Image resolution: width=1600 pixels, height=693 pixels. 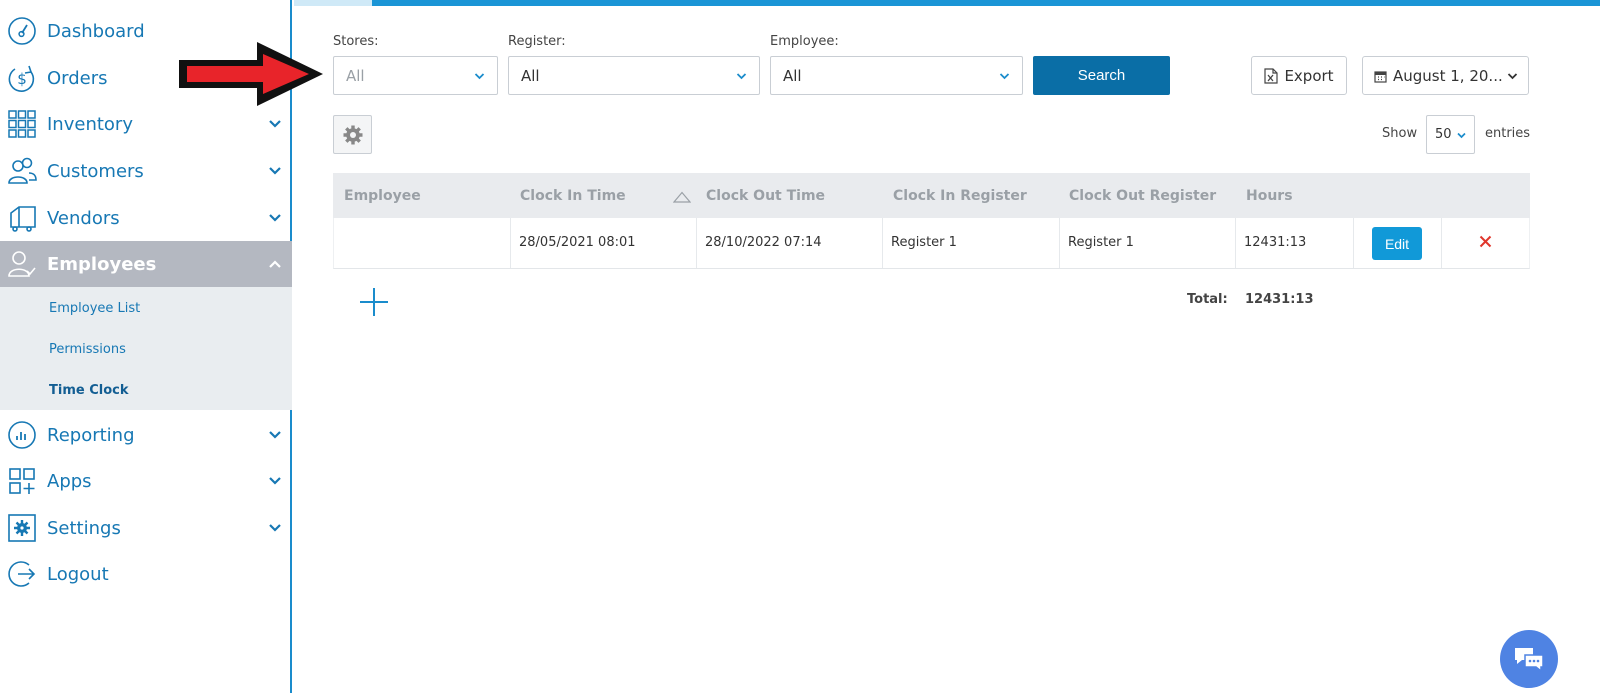 I want to click on cell-clock-out-time: 28/10/2022 07:14, so click(x=790, y=243).